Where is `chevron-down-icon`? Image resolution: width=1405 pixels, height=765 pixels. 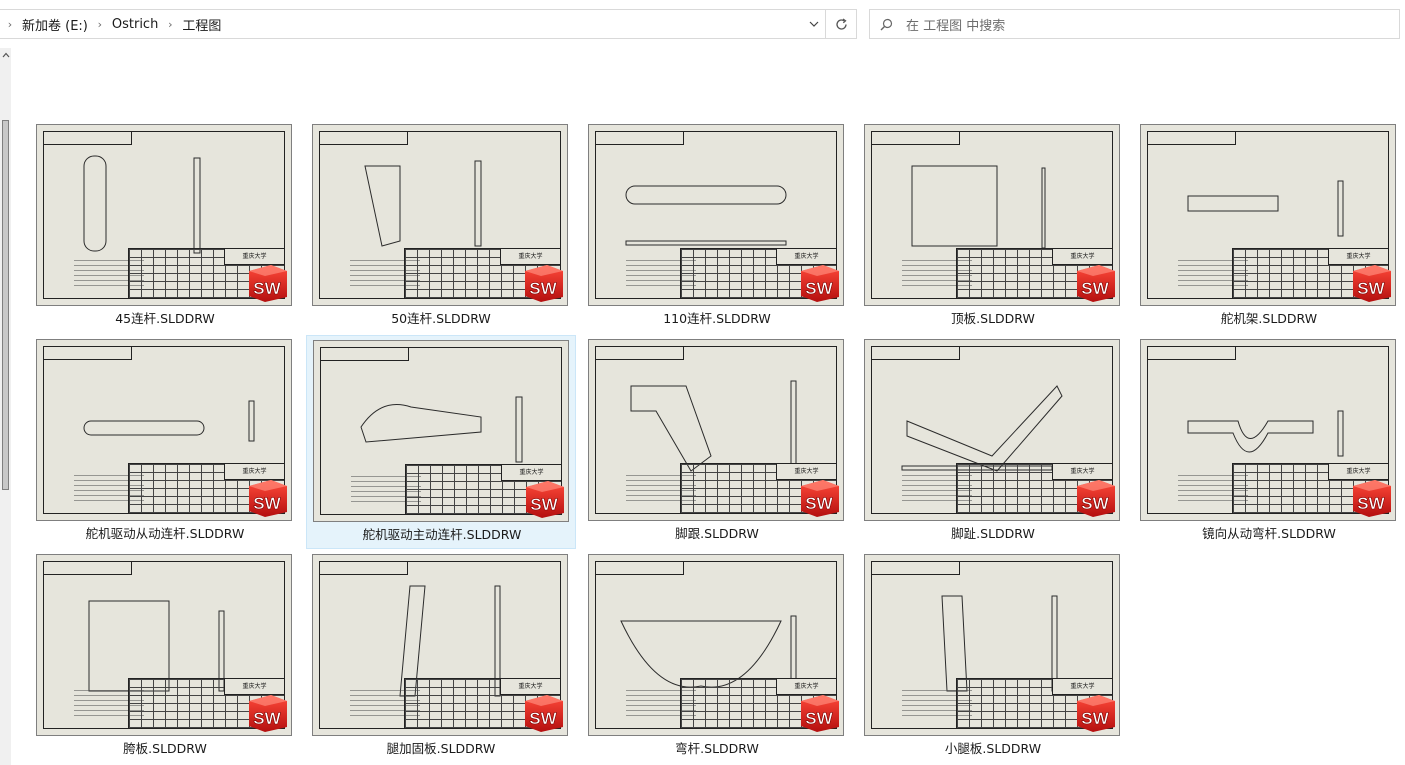 chevron-down-icon is located at coordinates (814, 24).